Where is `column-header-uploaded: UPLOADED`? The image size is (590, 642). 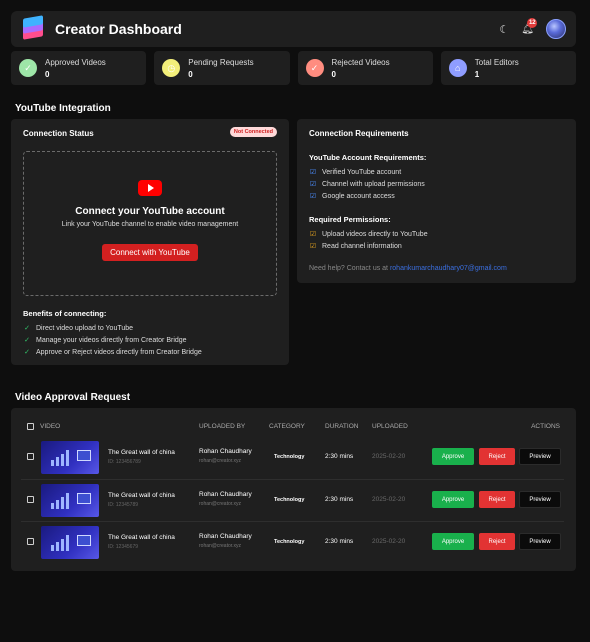
column-header-uploaded: UPLOADED is located at coordinates (390, 426).